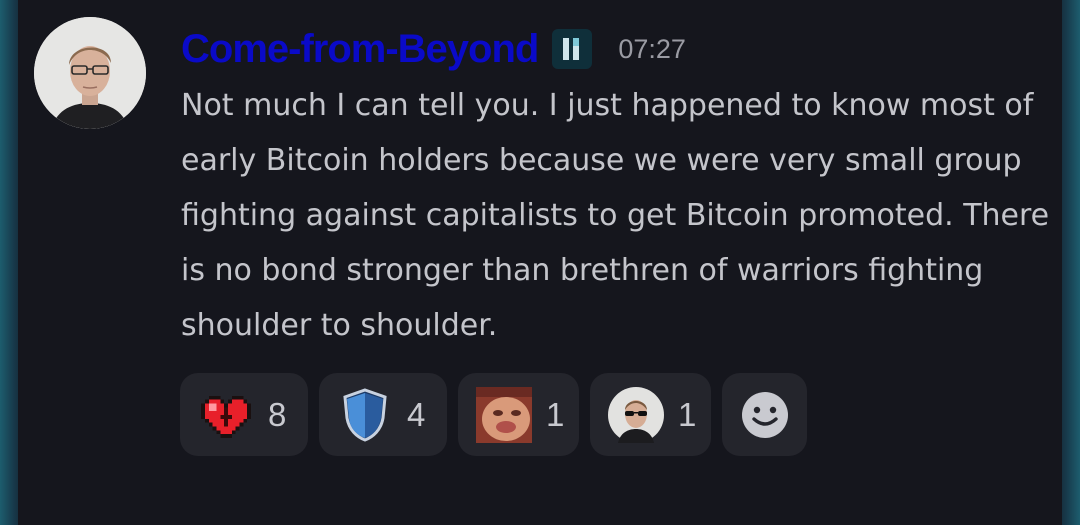 This screenshot has width=1080, height=525. I want to click on username: Come-from-Beyond, so click(360, 49).